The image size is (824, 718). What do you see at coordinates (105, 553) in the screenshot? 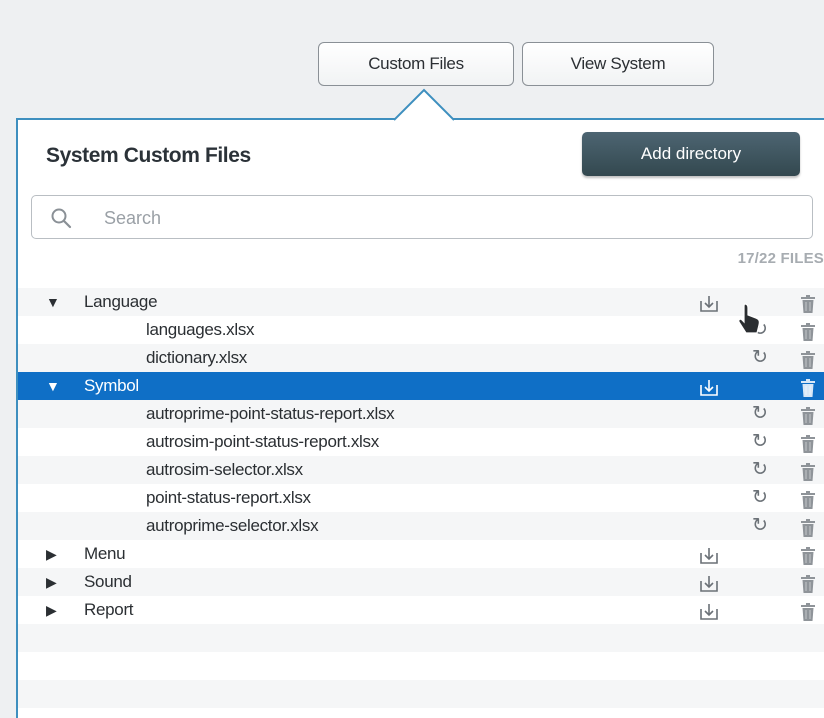
I see `directory-name: Menu` at bounding box center [105, 553].